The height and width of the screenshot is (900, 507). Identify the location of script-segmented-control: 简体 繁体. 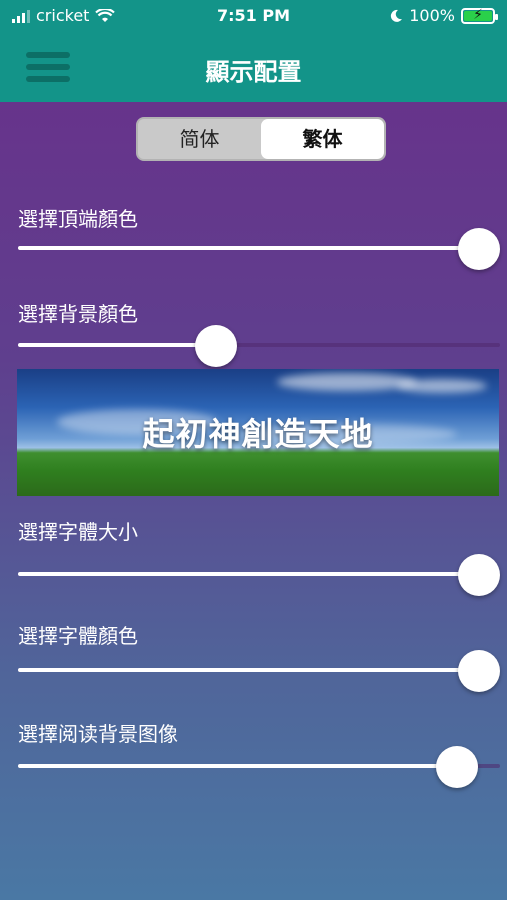
(261, 139).